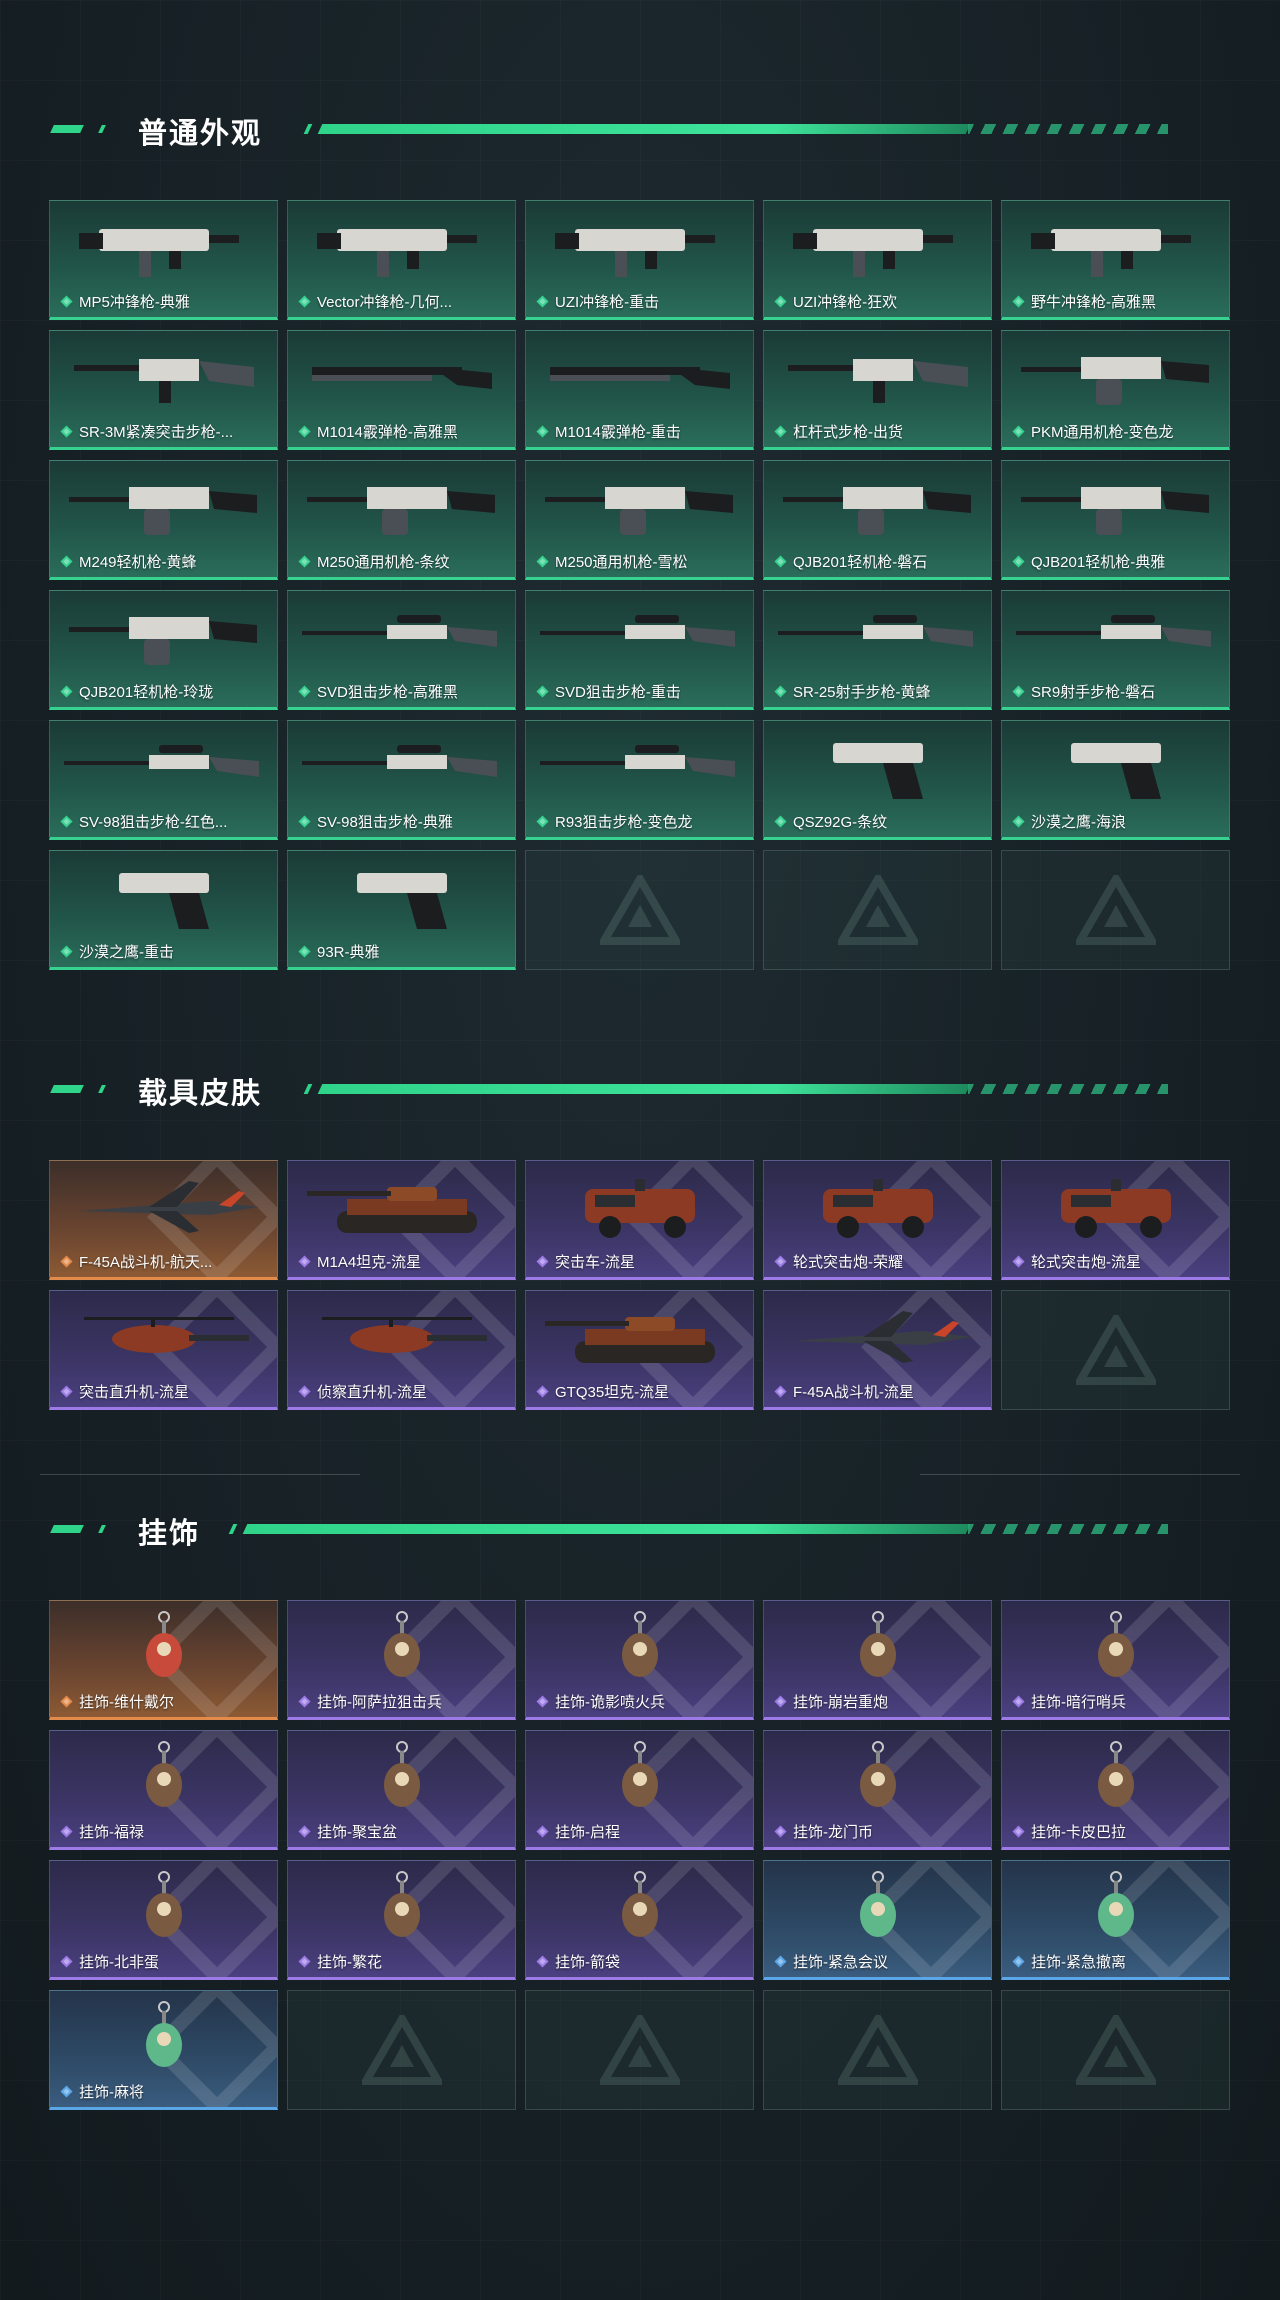 The width and height of the screenshot is (1280, 2300). Describe the element at coordinates (877, 390) in the screenshot. I see `item-card: 杠杆式步枪-出货` at that location.